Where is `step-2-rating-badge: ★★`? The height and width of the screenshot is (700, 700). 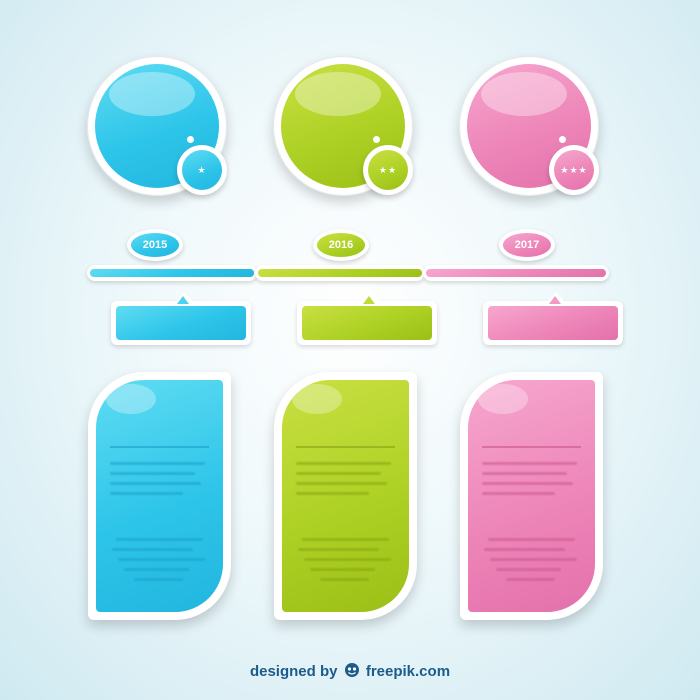
step-2-rating-badge: ★★ is located at coordinates (388, 170).